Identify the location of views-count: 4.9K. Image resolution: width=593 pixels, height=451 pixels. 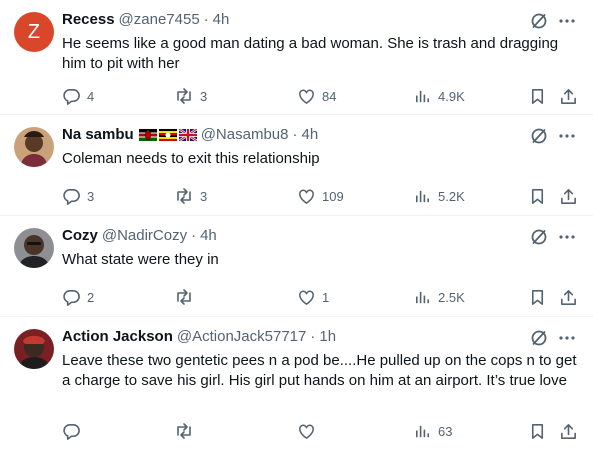
(451, 96).